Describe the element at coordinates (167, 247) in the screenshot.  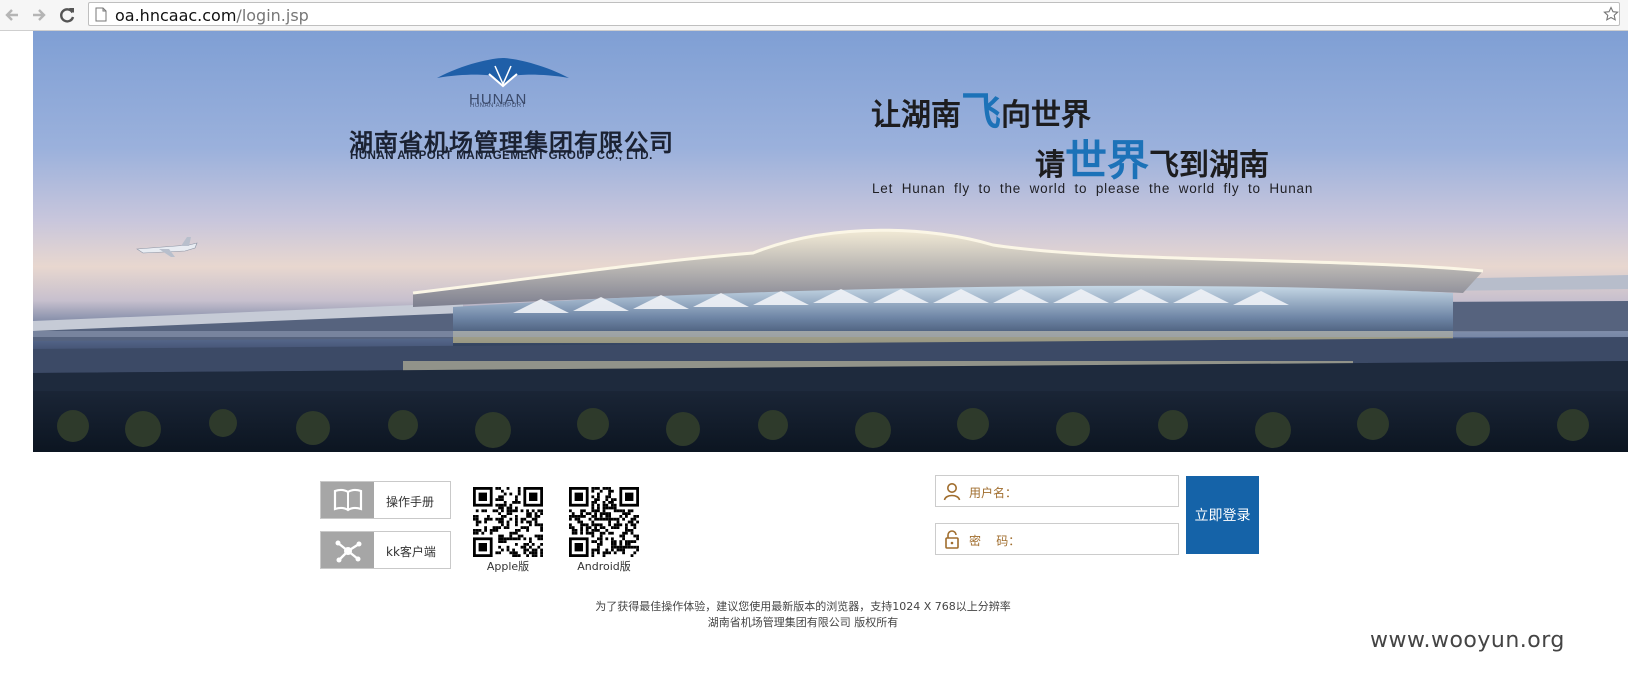
I see `airplane-icon` at that location.